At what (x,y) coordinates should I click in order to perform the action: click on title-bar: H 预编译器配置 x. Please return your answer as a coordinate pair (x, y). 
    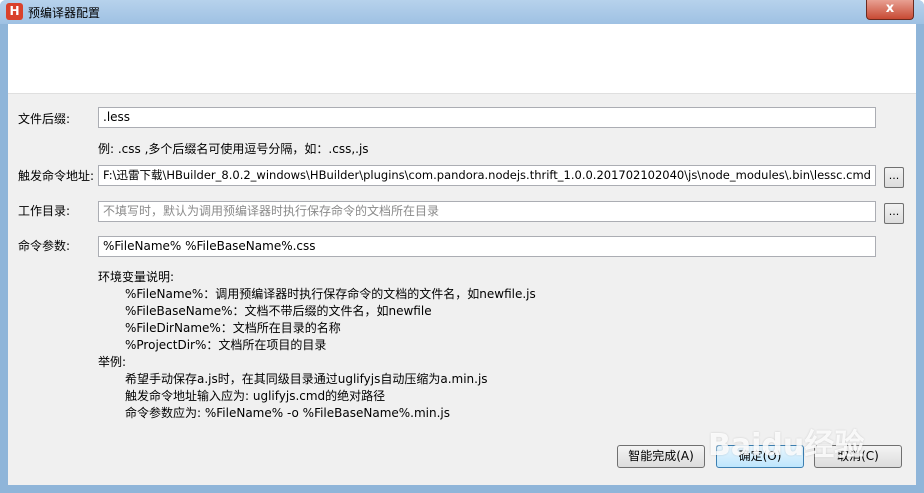
    Looking at the image, I should click on (462, 12).